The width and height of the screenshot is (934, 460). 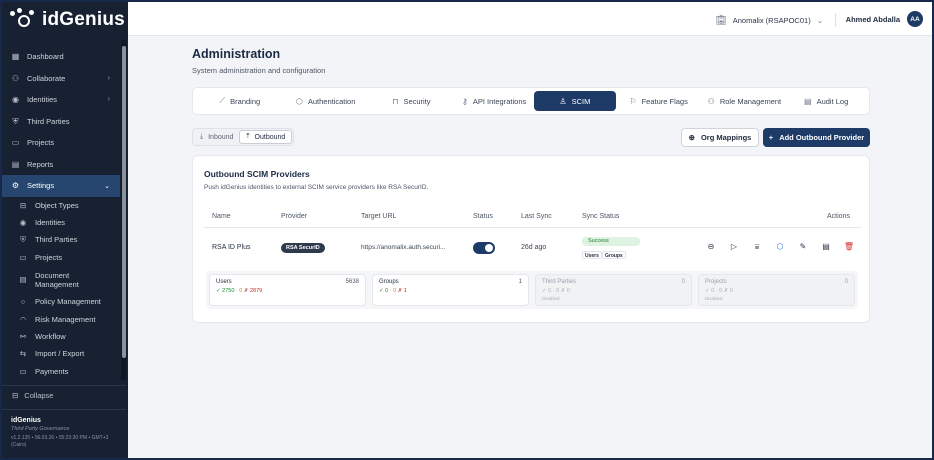 What do you see at coordinates (57, 279) in the screenshot?
I see `sidebar-subitem-label: Document Management` at bounding box center [57, 279].